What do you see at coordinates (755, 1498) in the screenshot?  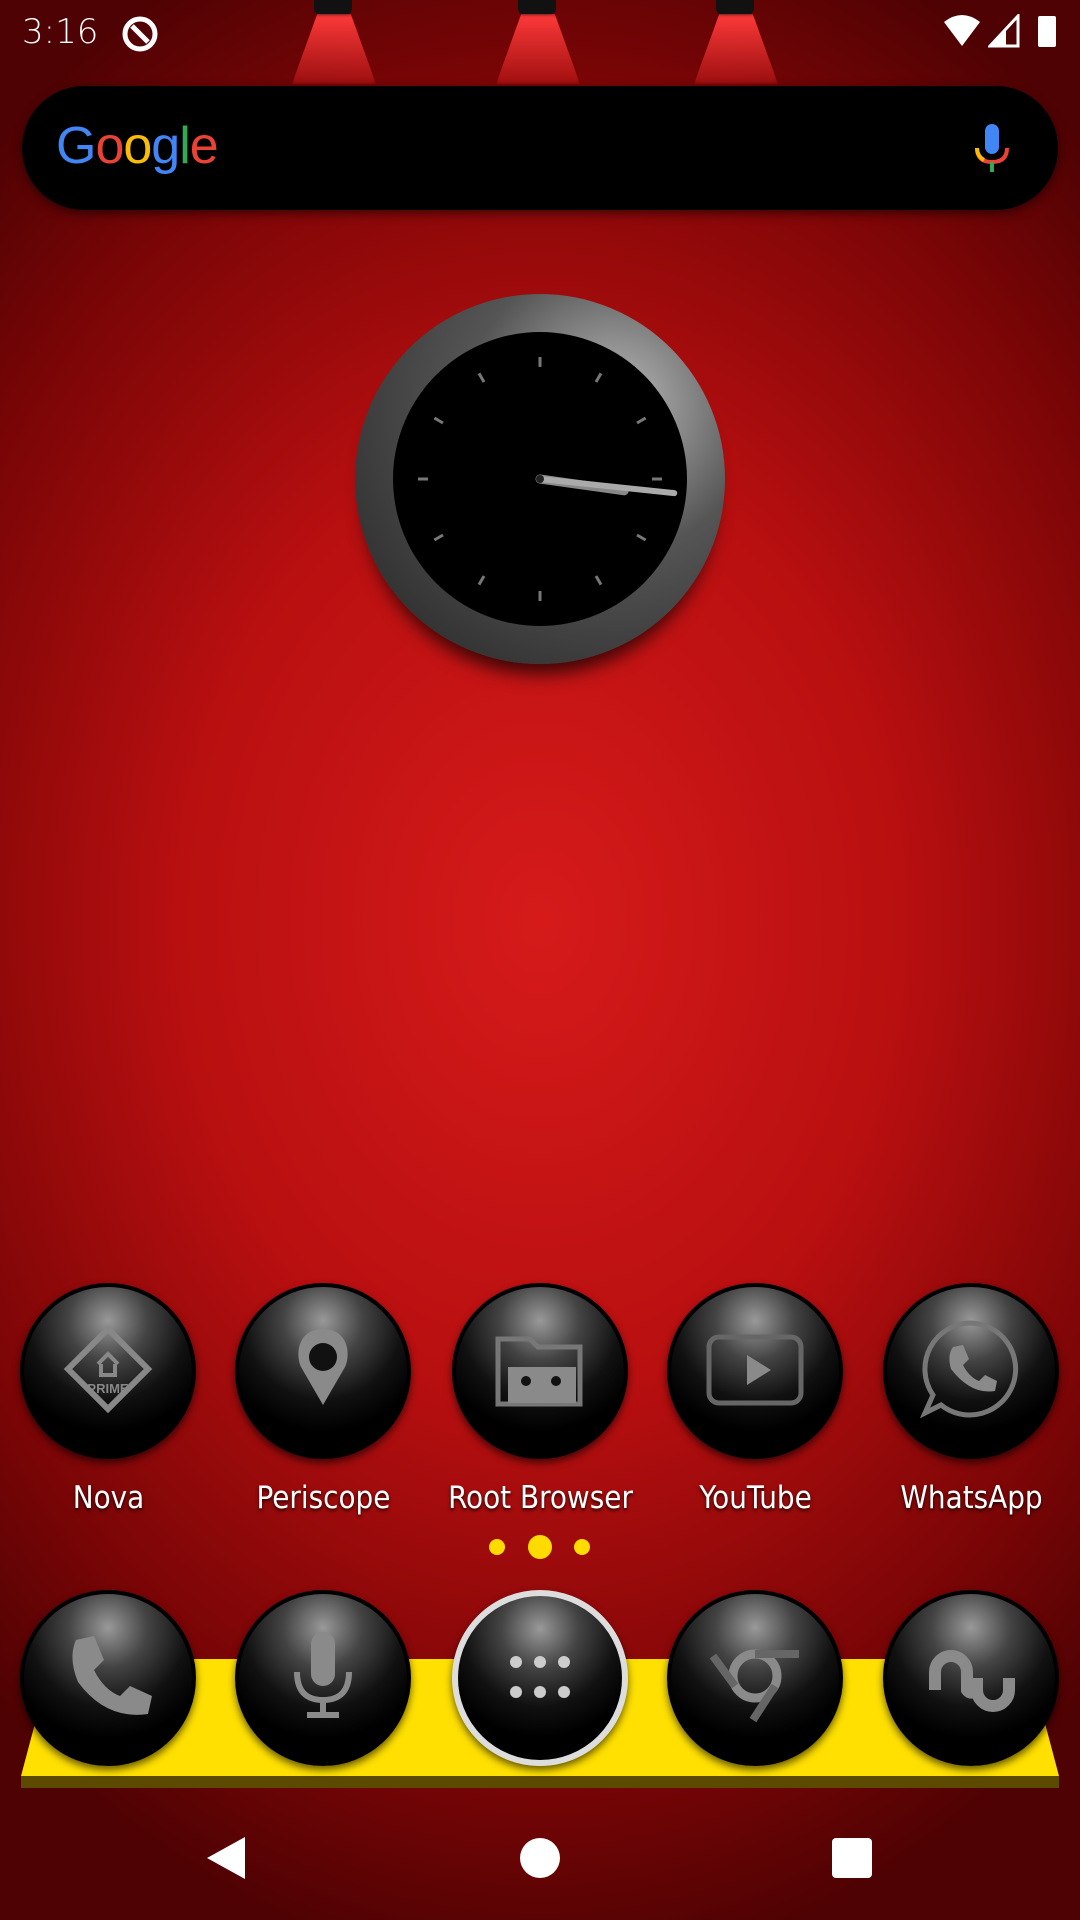 I see `app-label: YouTube` at bounding box center [755, 1498].